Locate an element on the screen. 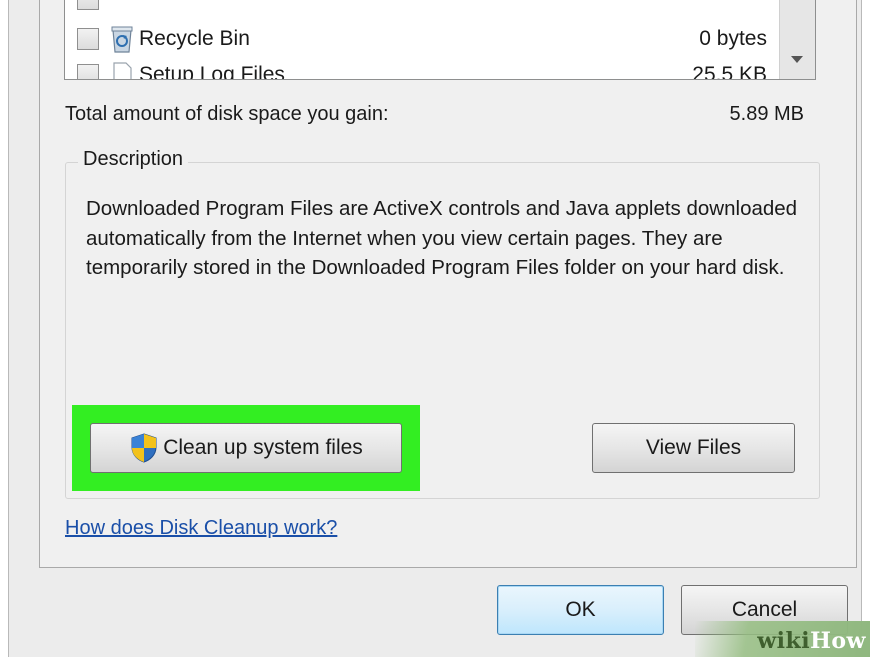  list-scrollbar is located at coordinates (797, 39).